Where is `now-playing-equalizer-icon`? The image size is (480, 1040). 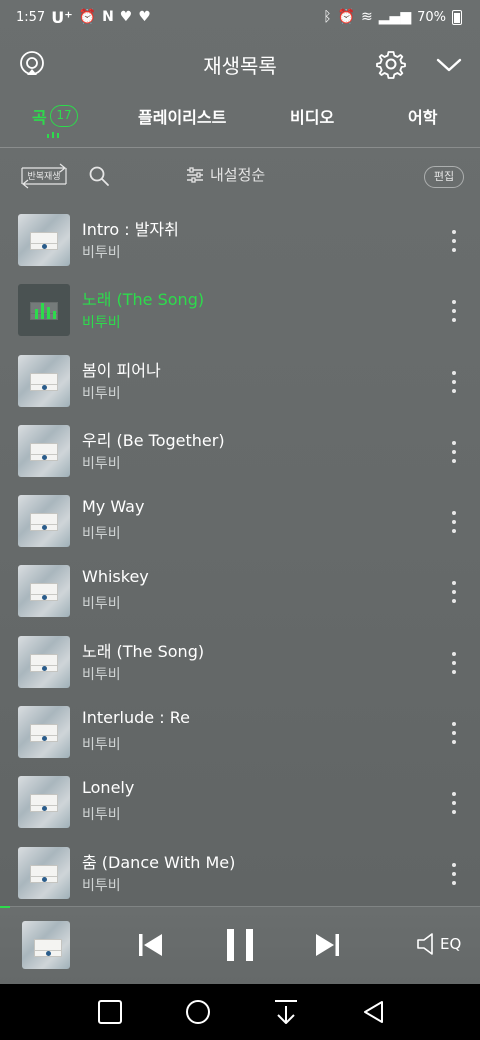 now-playing-equalizer-icon is located at coordinates (45, 310).